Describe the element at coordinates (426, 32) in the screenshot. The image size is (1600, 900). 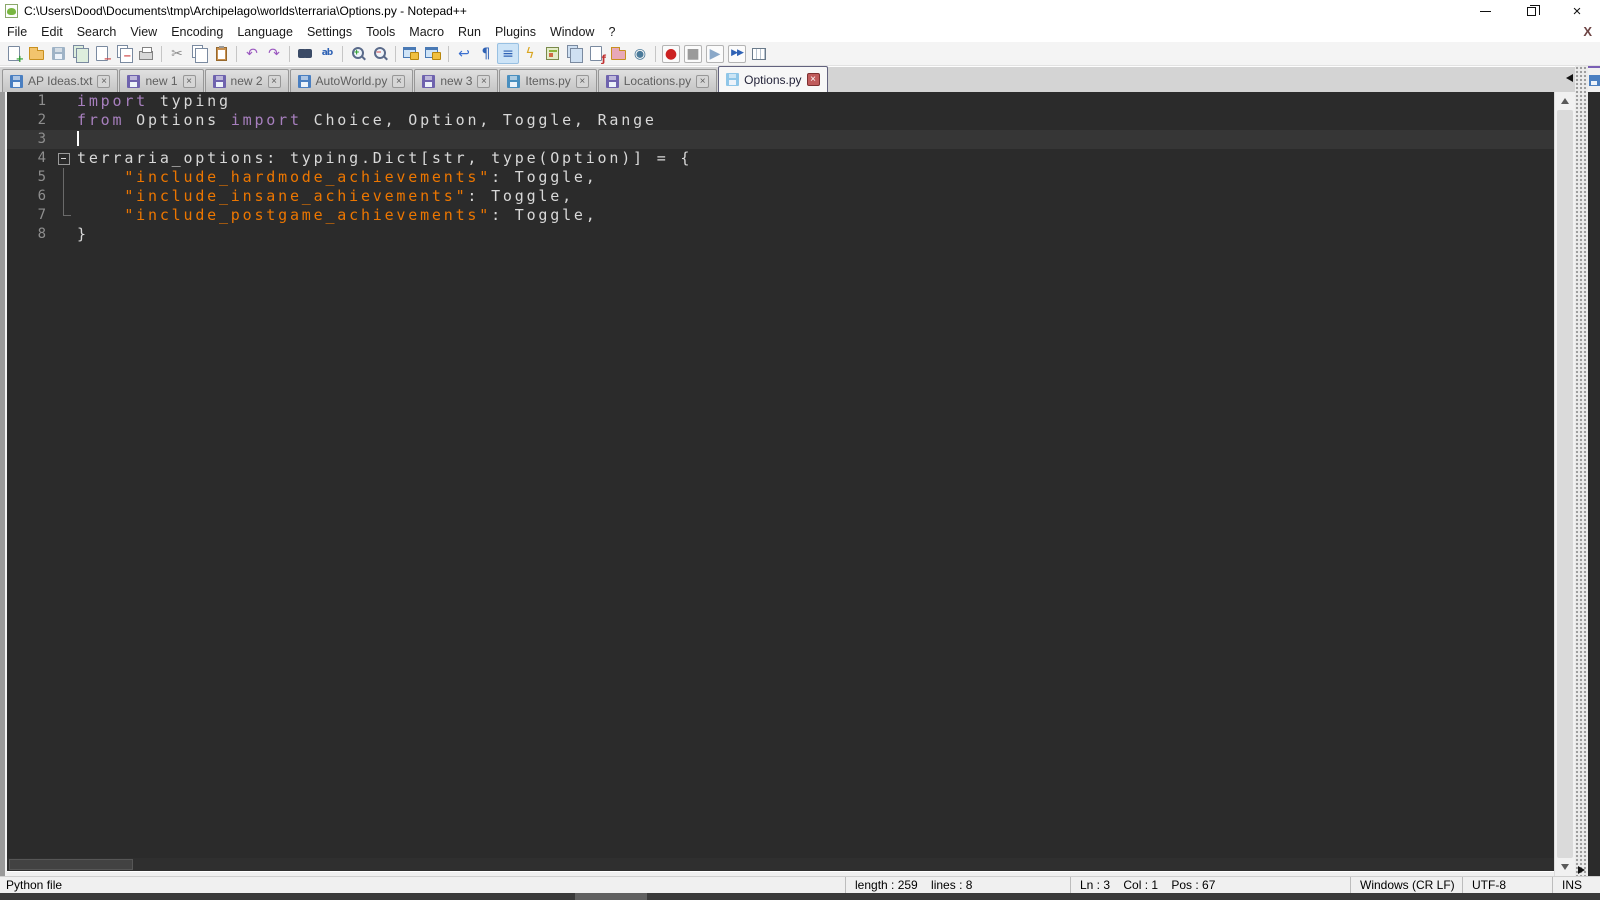
I see `menu-macro: Macro` at that location.